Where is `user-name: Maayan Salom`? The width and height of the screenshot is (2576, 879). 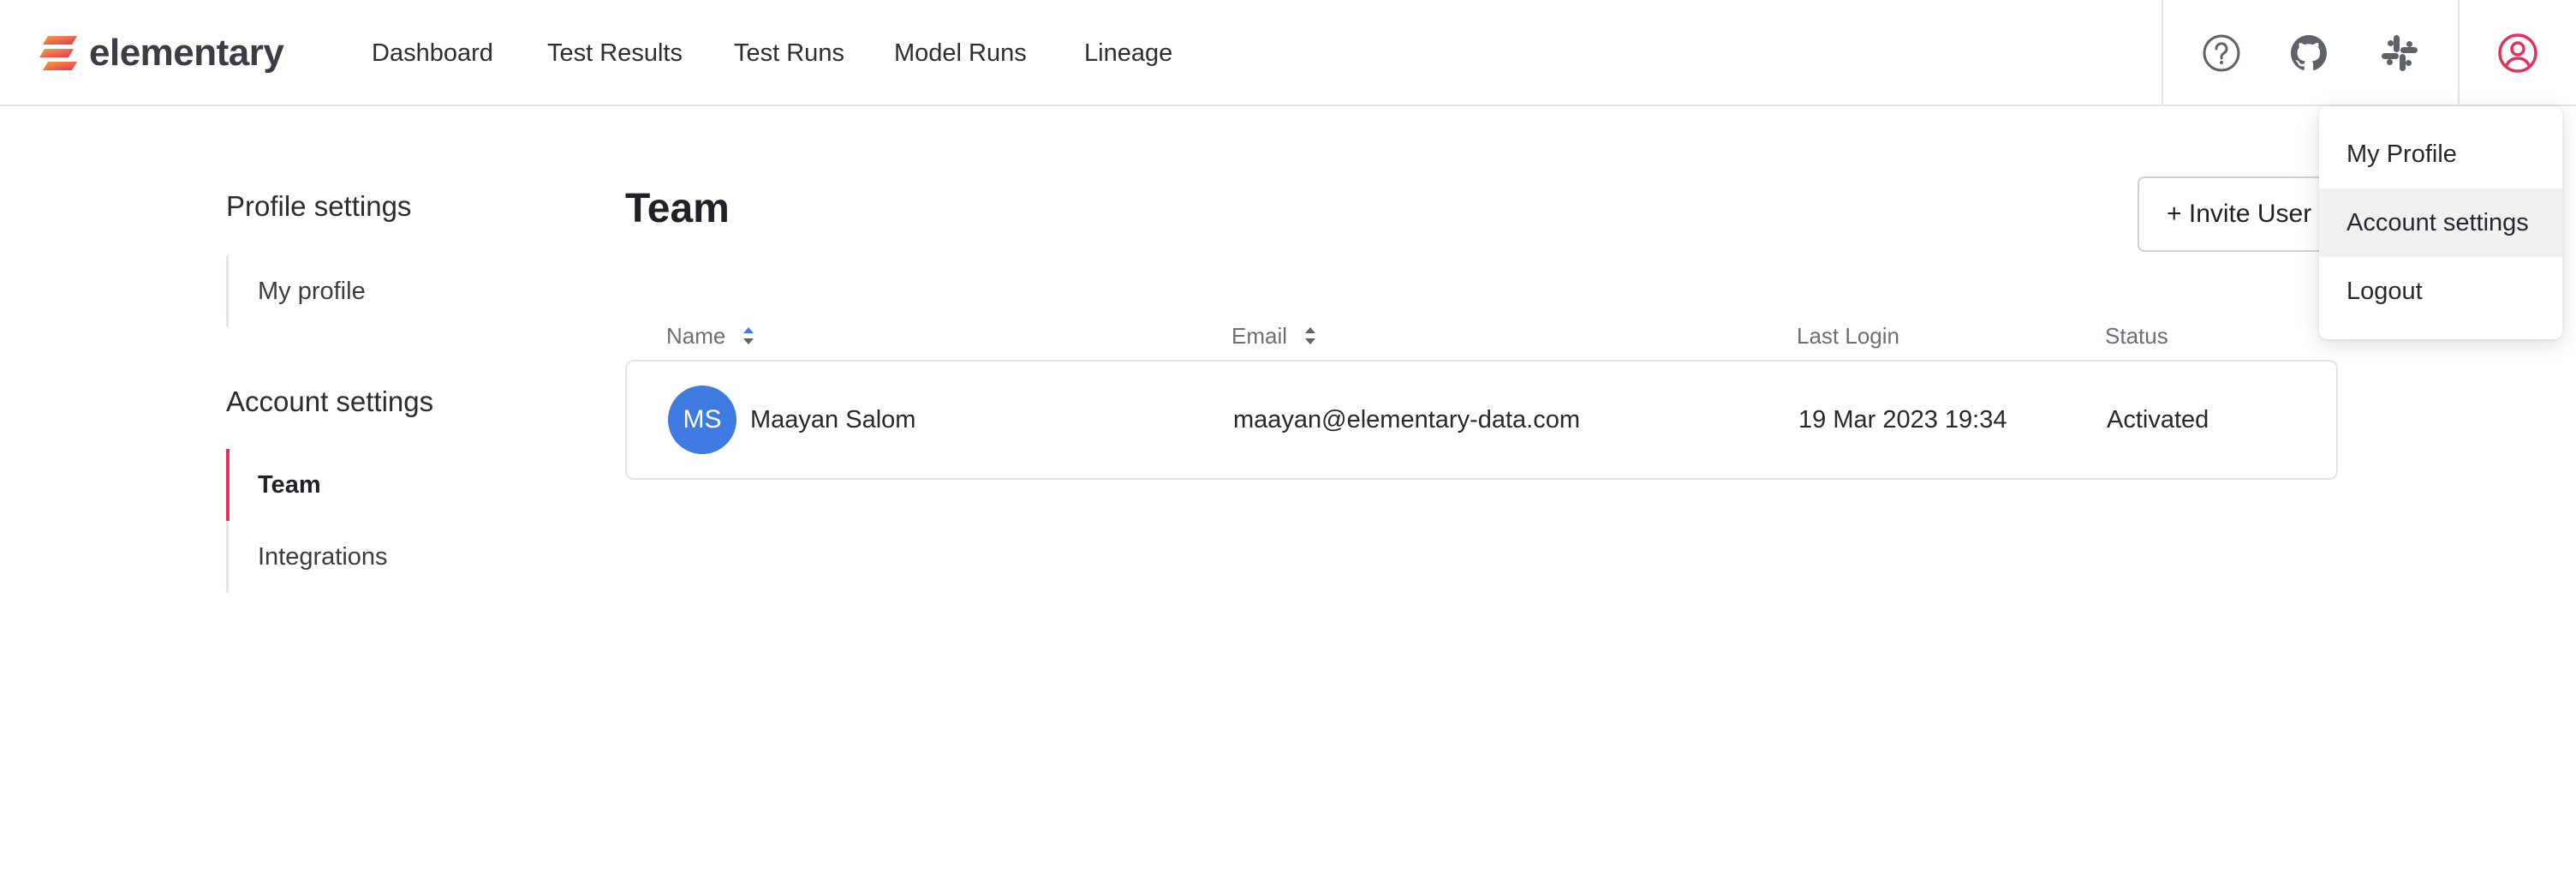
user-name: Maayan Salom is located at coordinates (833, 420).